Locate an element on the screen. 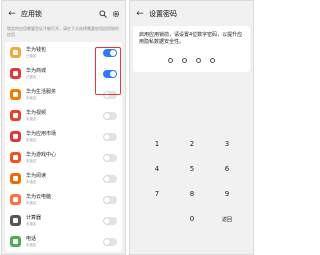  game-center-icon is located at coordinates (15, 157).